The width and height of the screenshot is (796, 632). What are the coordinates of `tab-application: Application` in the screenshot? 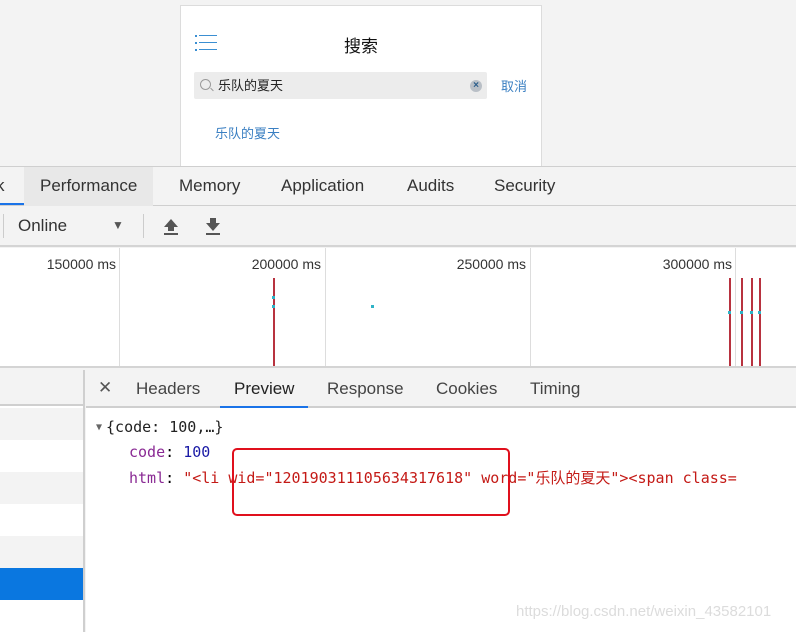 It's located at (322, 186).